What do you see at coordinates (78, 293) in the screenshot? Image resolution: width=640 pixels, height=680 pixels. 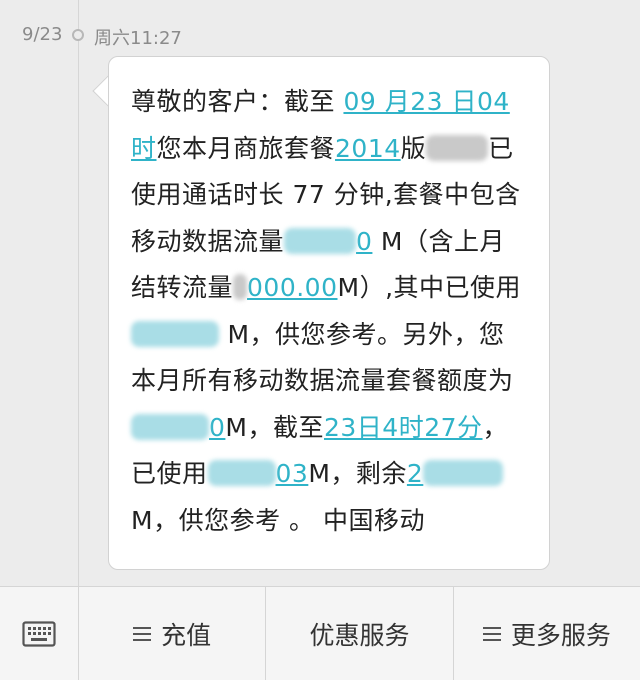 I see `timeline-line` at bounding box center [78, 293].